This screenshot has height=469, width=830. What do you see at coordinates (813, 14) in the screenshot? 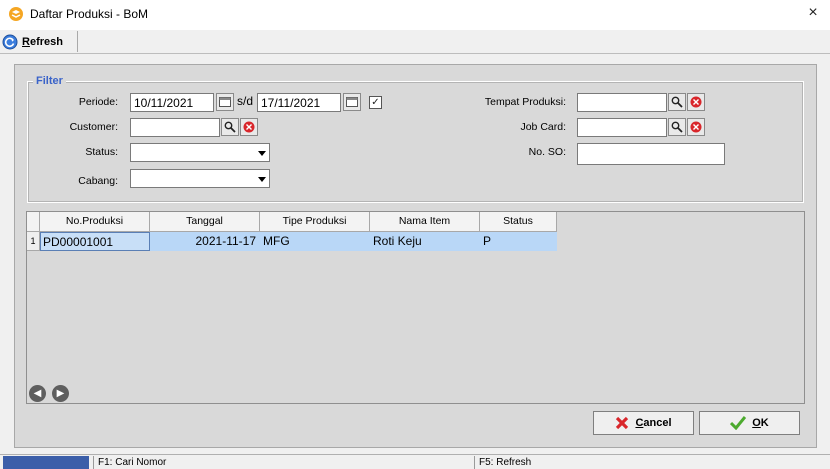
I see `close-button: ×` at bounding box center [813, 14].